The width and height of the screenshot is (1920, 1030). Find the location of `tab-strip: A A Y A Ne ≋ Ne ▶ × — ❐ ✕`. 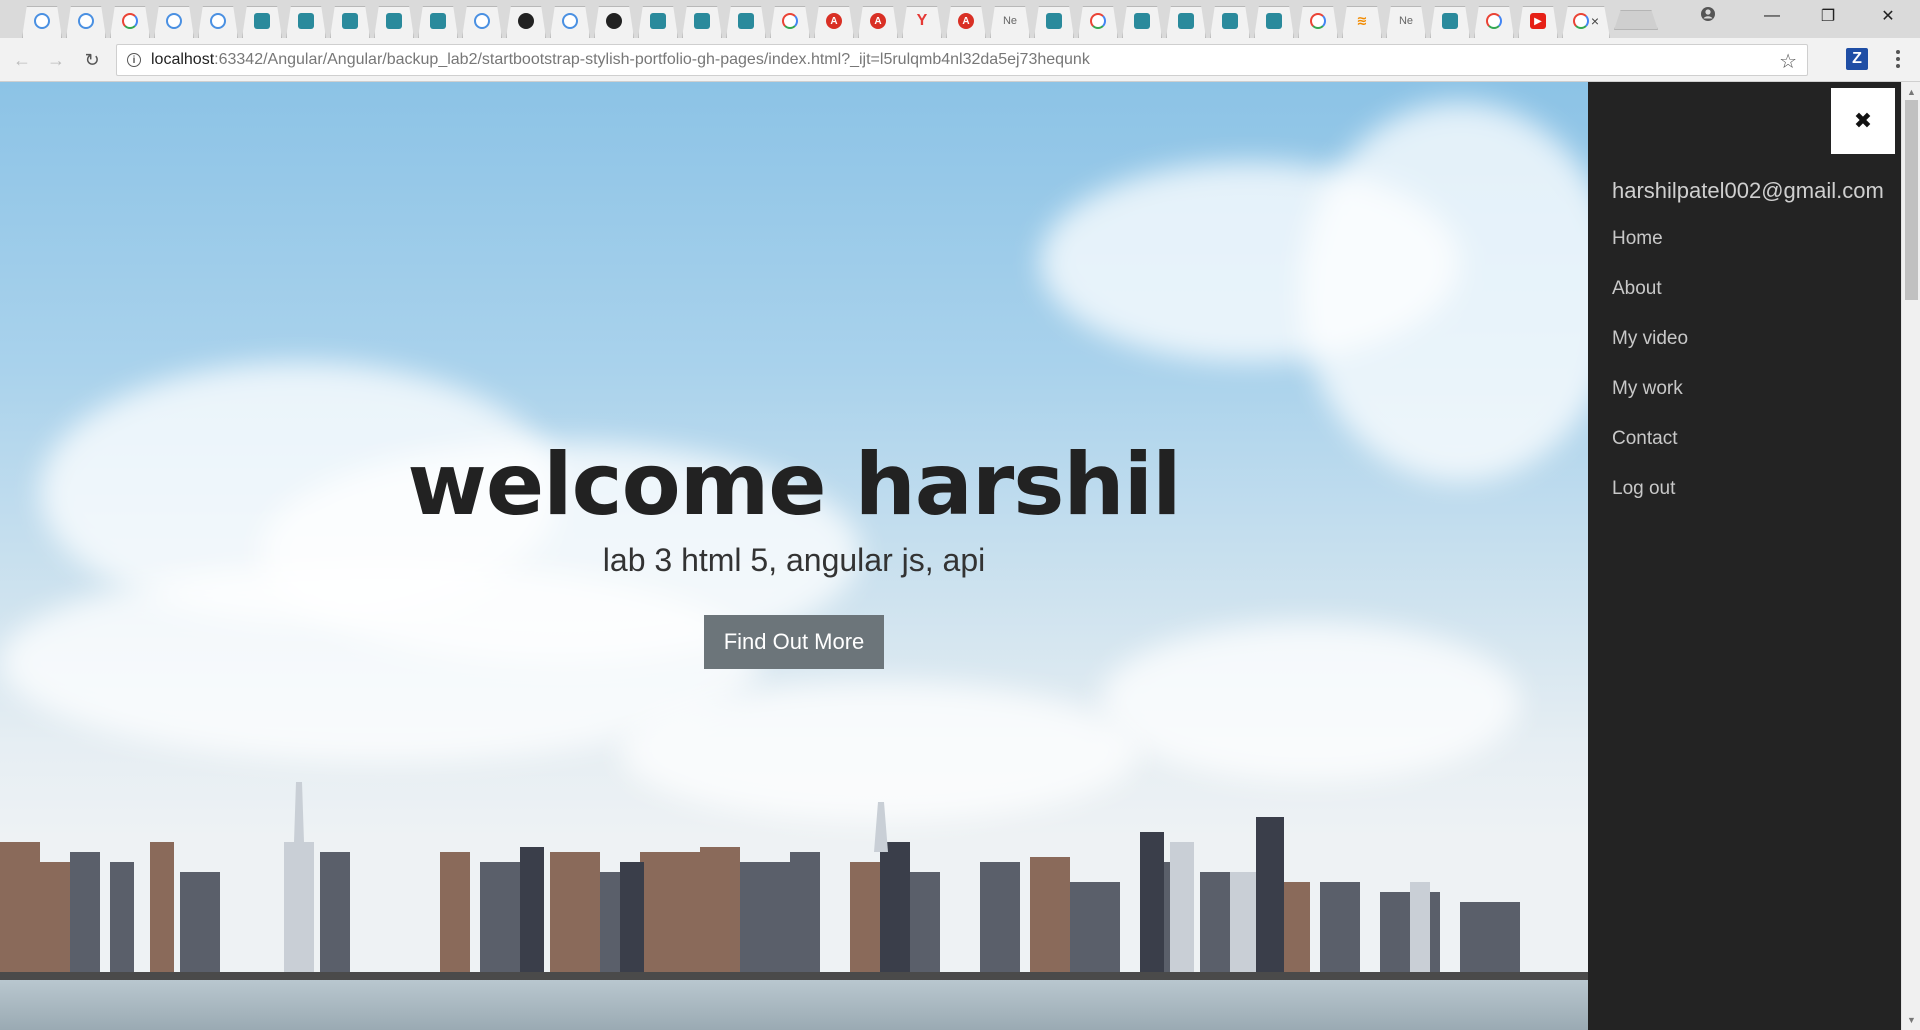

tab-strip: A A Y A Ne ≋ Ne ▶ × — ❐ ✕ is located at coordinates (960, 19).